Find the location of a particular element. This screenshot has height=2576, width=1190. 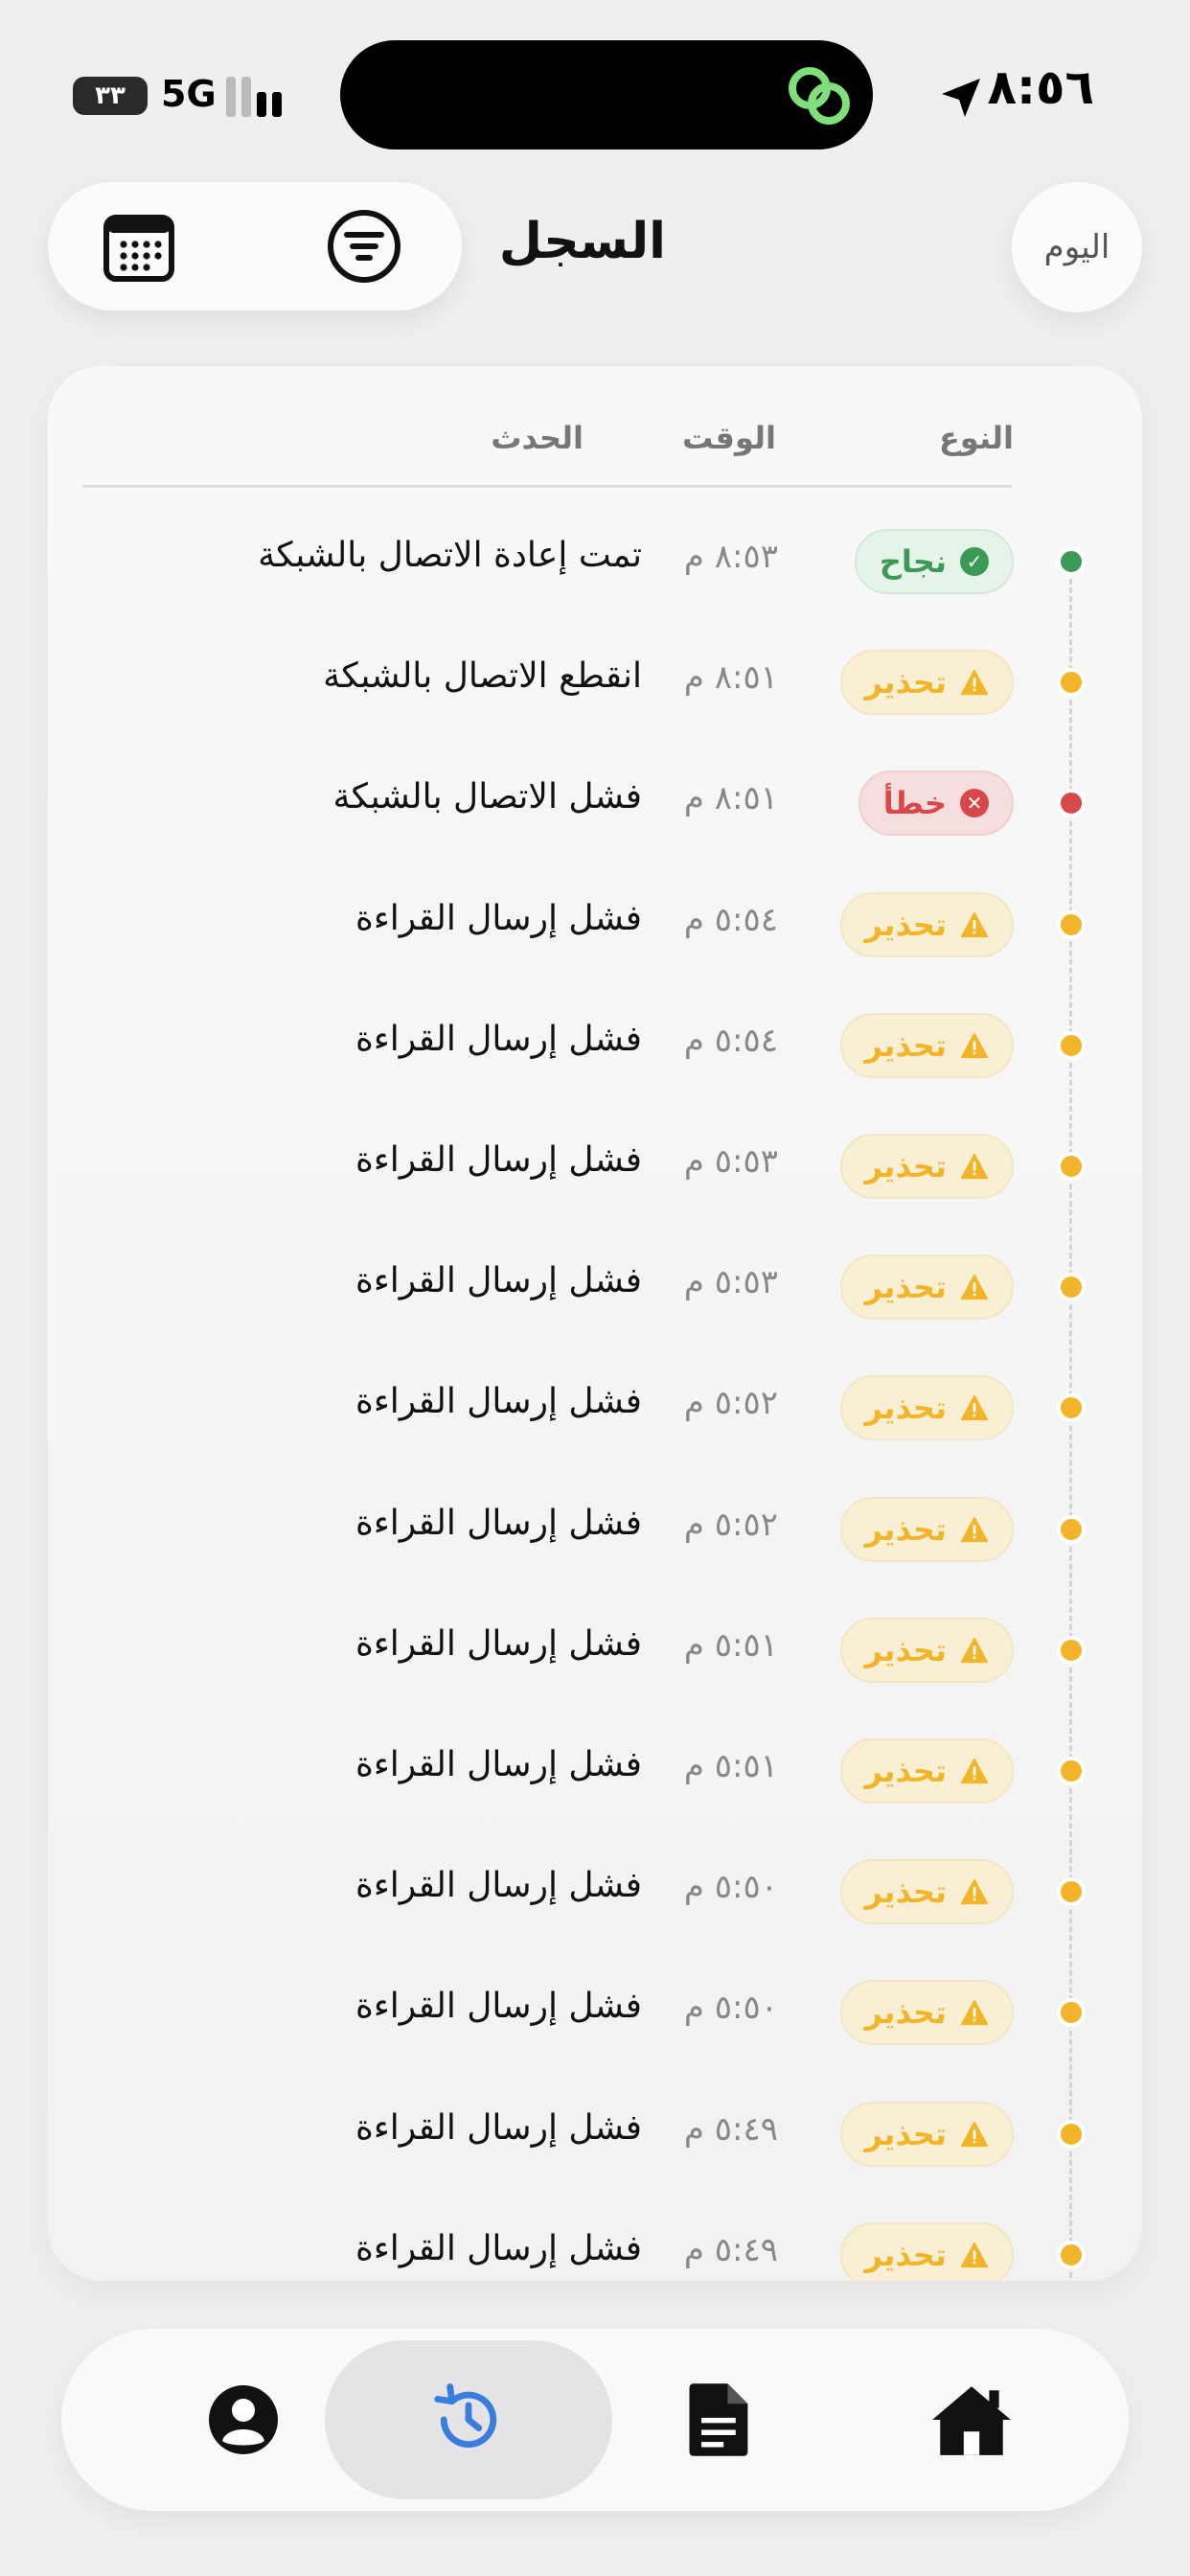

header-actions is located at coordinates (255, 246).